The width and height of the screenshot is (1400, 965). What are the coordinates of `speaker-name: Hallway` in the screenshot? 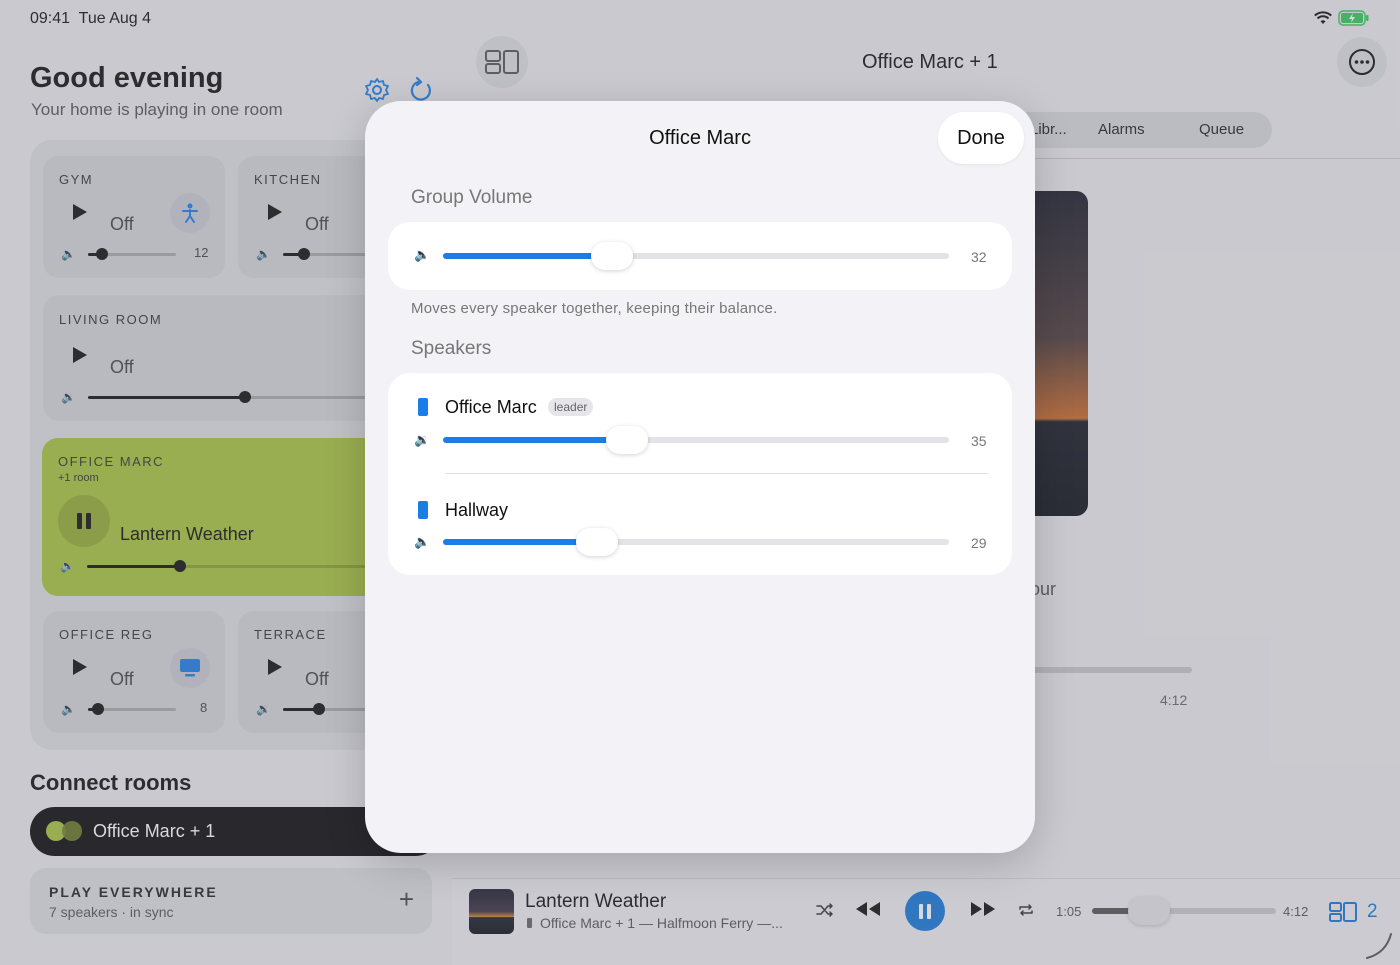 It's located at (477, 510).